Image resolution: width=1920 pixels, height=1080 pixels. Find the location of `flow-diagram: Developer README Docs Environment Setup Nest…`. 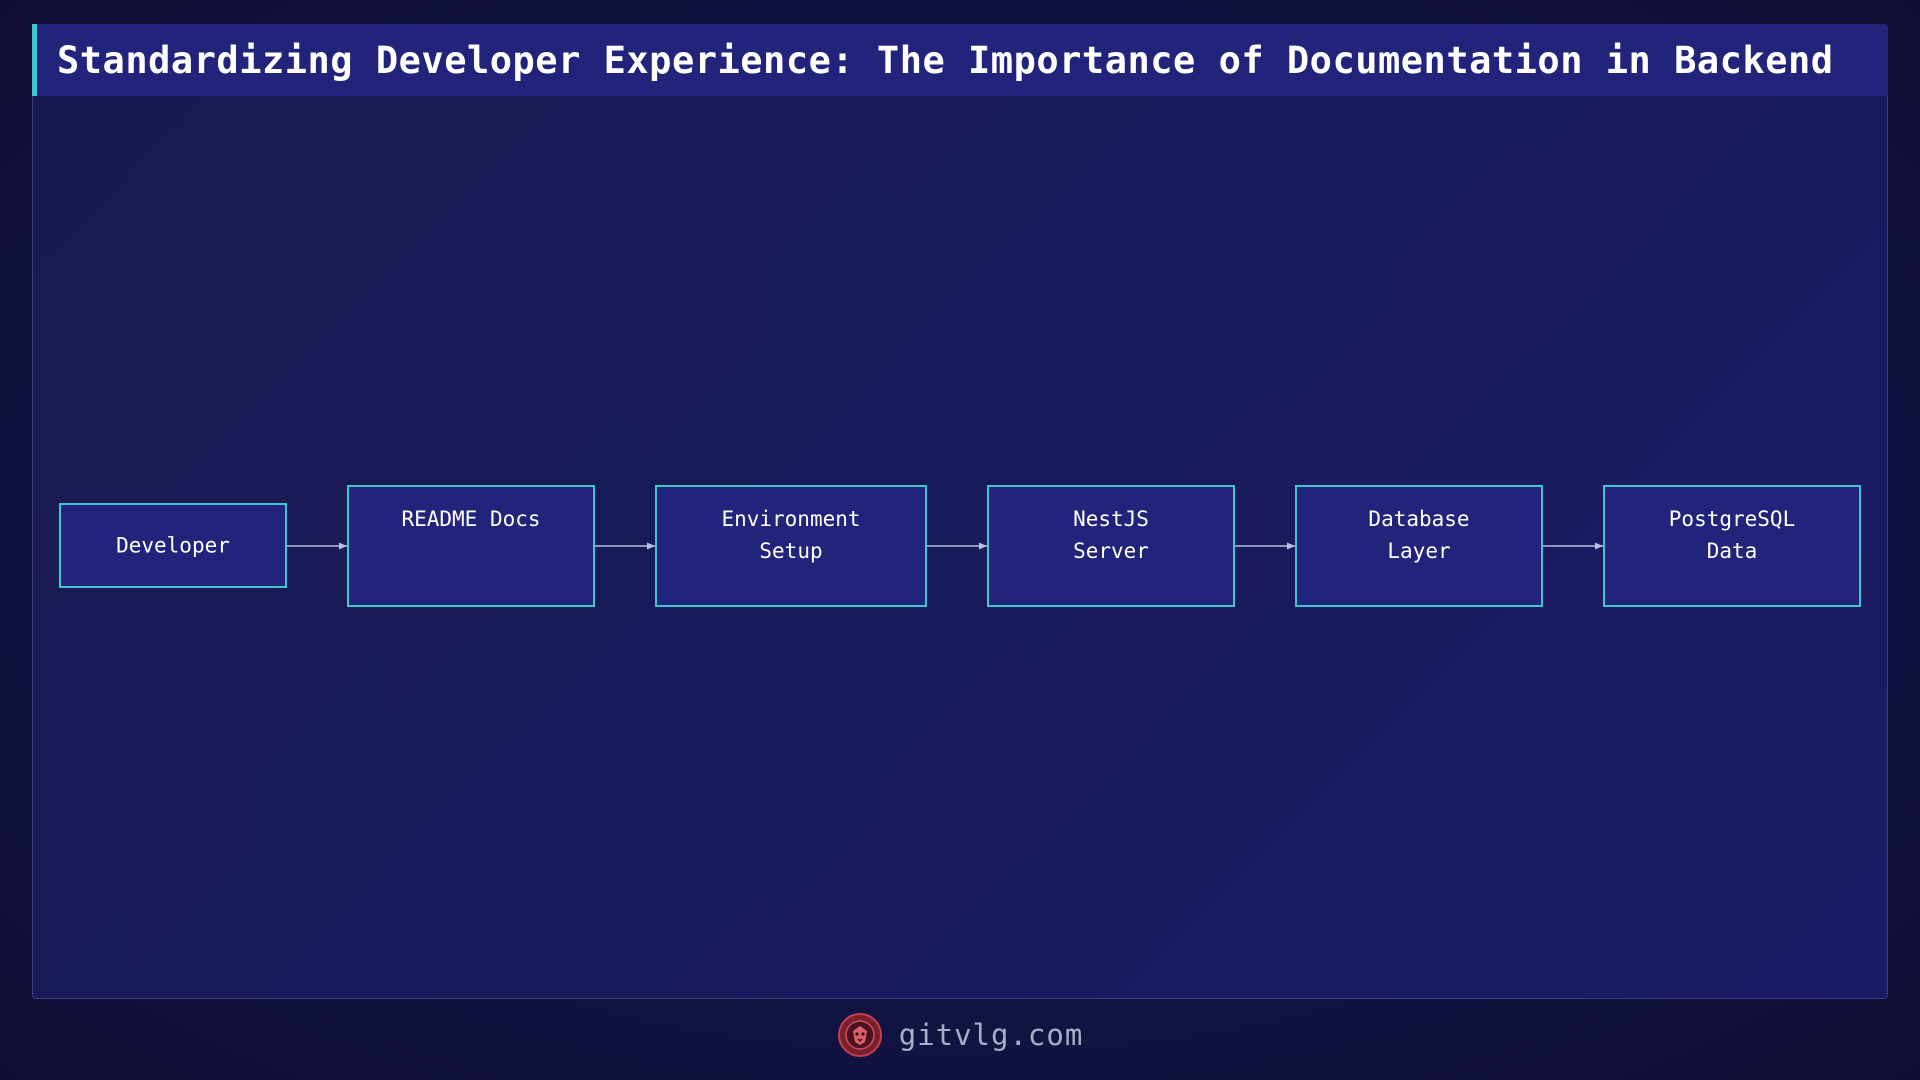

flow-diagram: Developer README Docs Environment Setup Nest… is located at coordinates (960, 546).